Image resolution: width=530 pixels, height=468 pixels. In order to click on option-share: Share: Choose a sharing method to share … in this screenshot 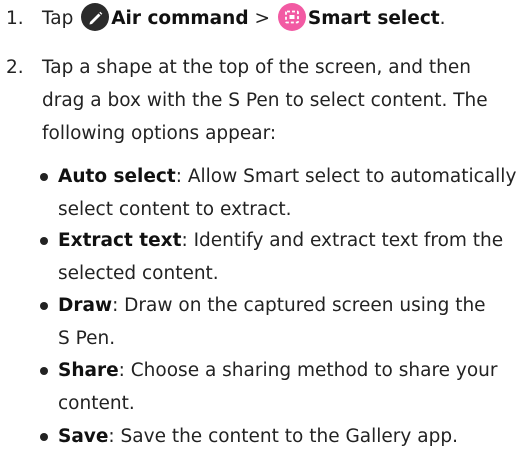, I will do `click(284, 387)`.